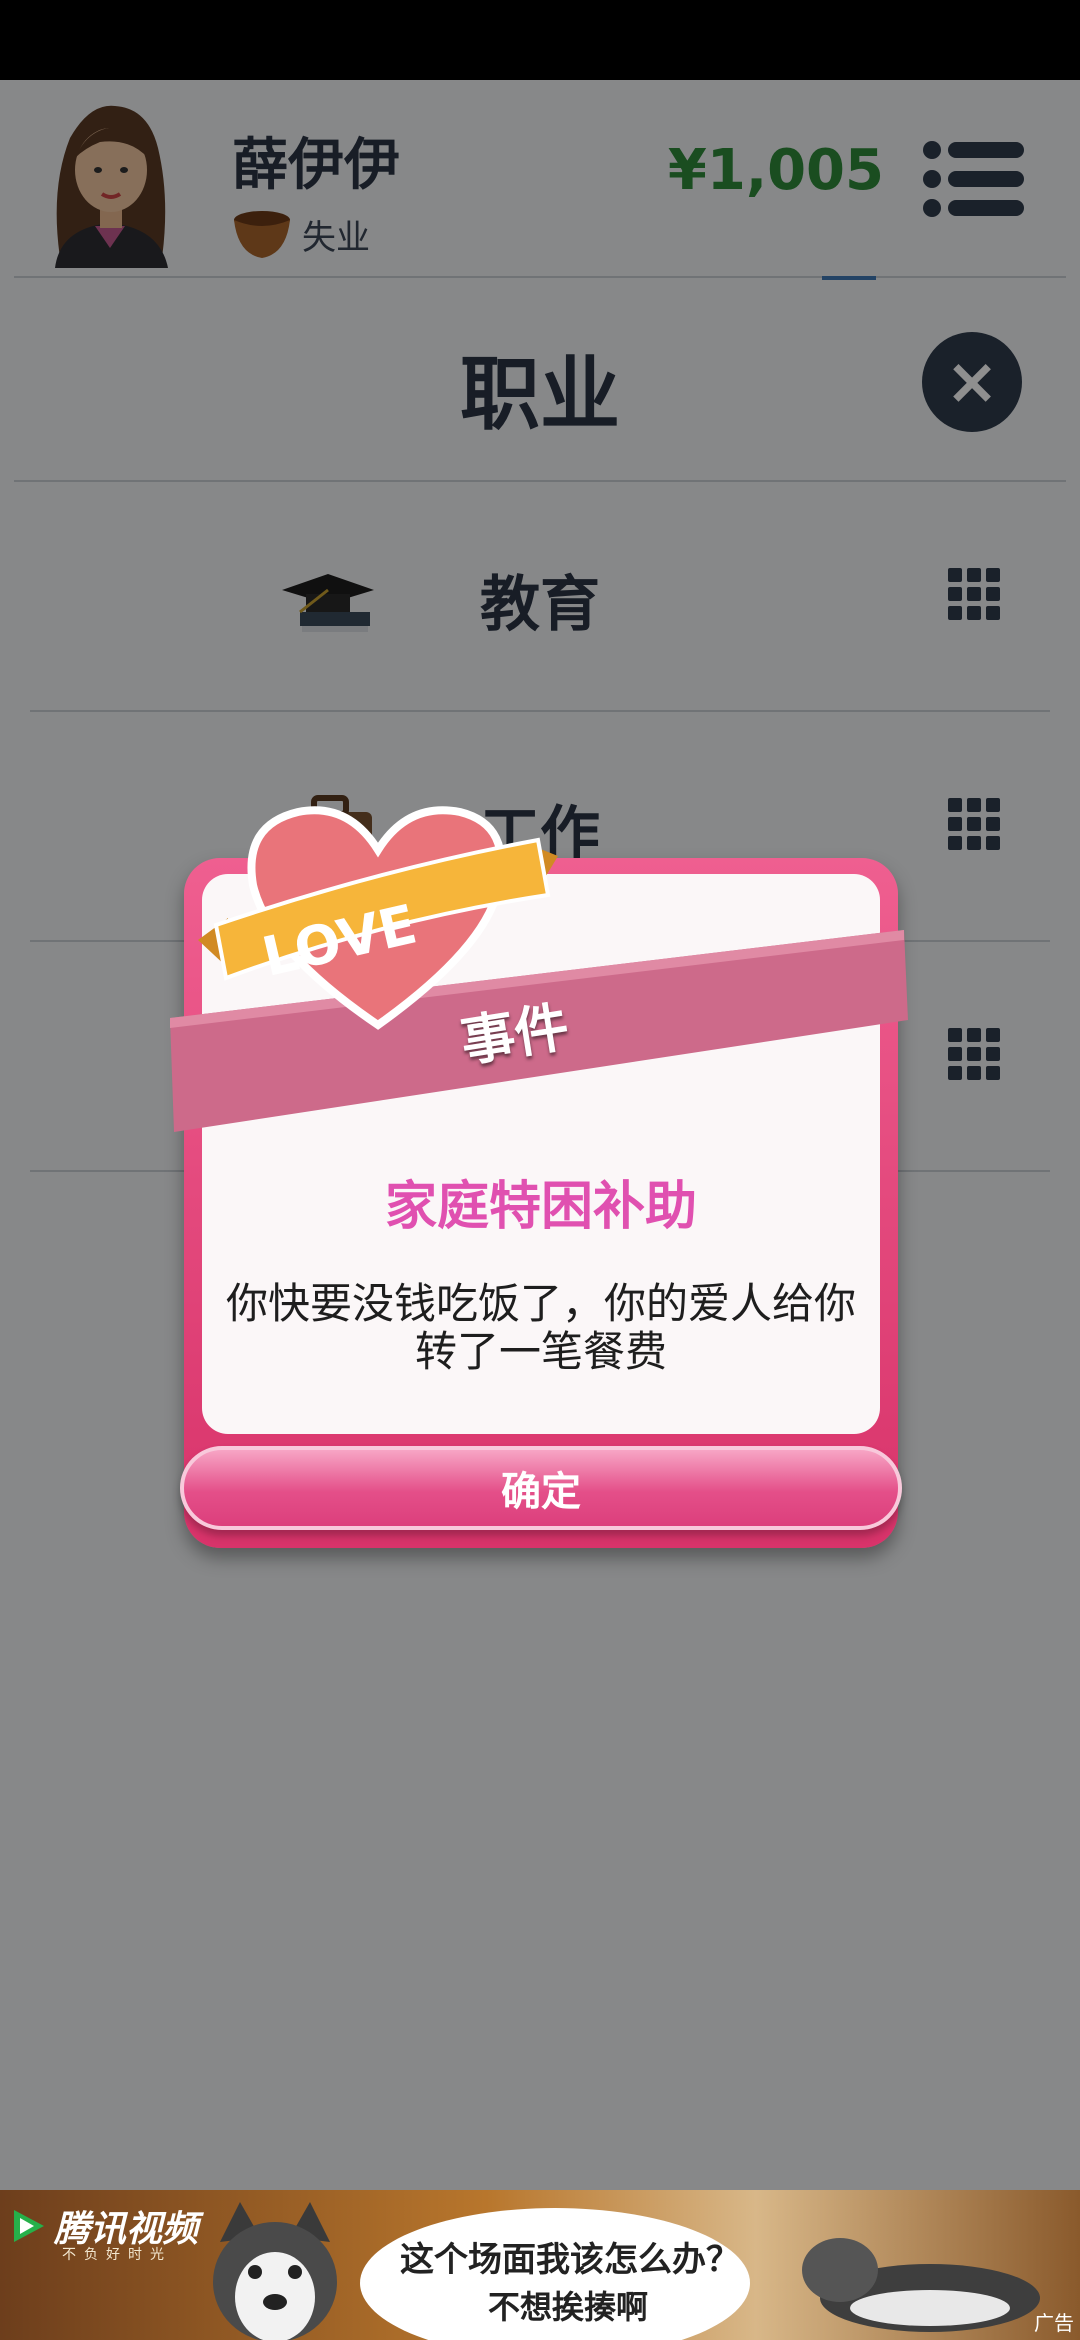 The height and width of the screenshot is (2340, 1080). Describe the element at coordinates (540, 40) in the screenshot. I see `status-bar` at that location.